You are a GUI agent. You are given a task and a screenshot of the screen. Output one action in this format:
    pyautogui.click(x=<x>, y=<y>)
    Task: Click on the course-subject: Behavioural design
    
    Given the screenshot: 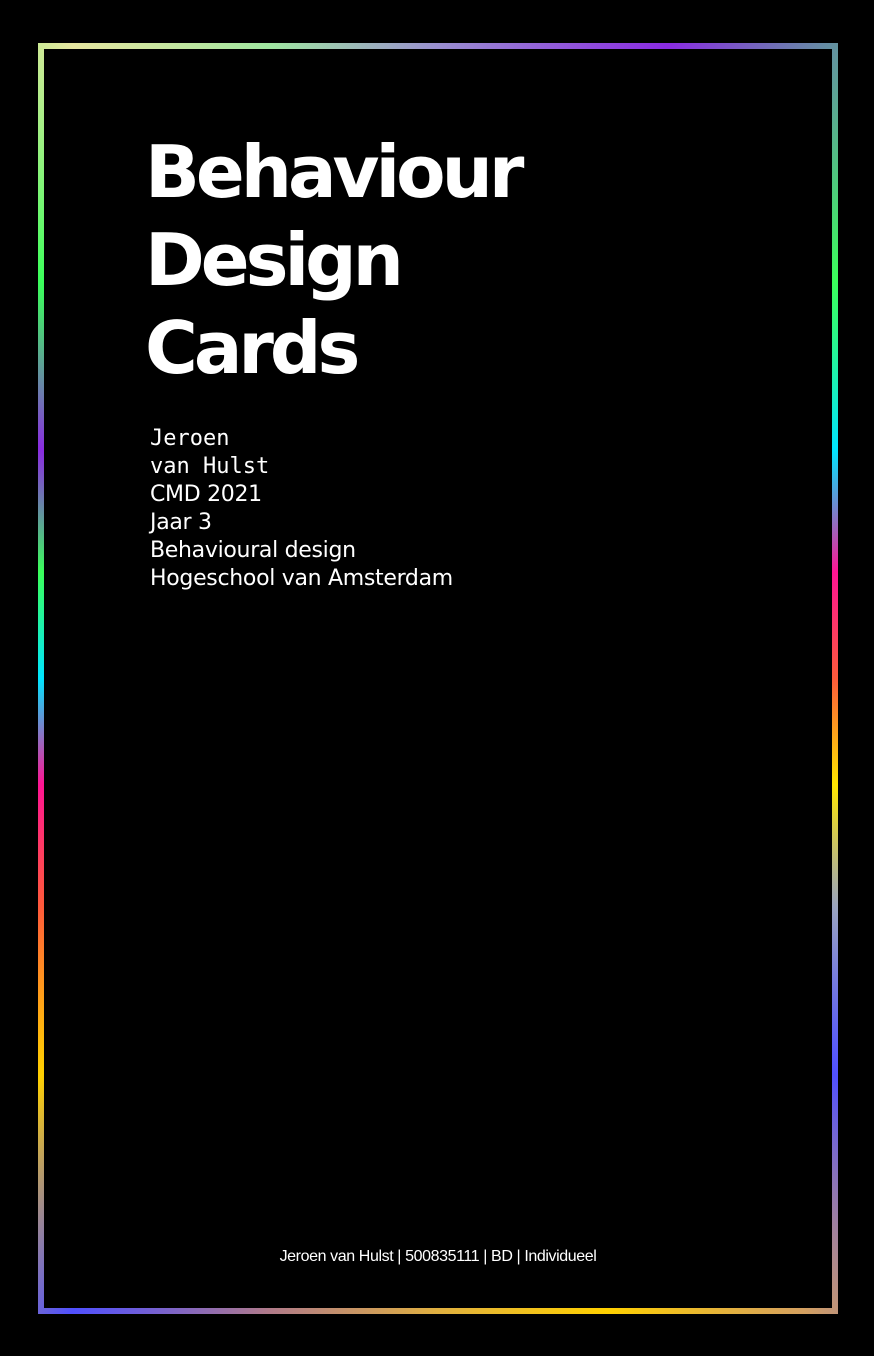 What is the action you would take?
    pyautogui.click(x=253, y=550)
    